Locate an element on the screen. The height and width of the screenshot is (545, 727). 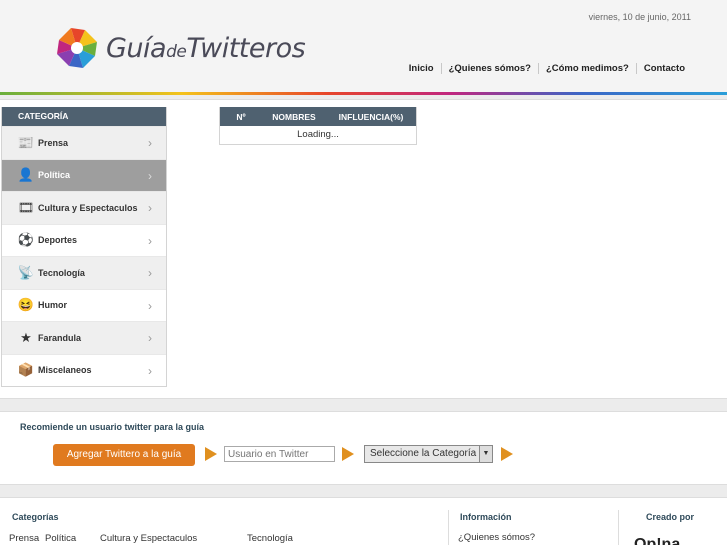
sidebar-item-politica: 👤 Política › is located at coordinates (84, 174).